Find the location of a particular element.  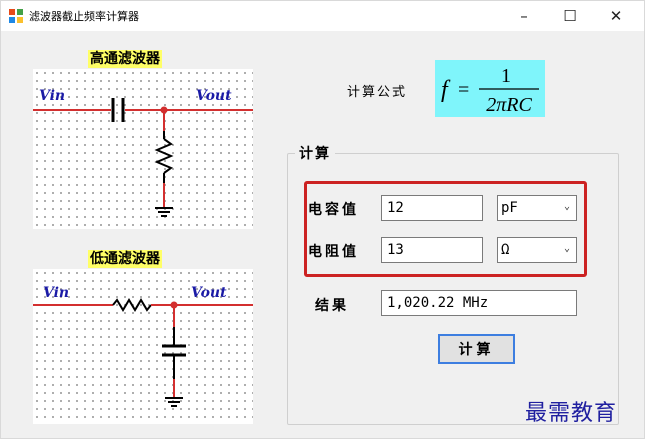

low-pass-vin-label: Vin is located at coordinates (56, 293).